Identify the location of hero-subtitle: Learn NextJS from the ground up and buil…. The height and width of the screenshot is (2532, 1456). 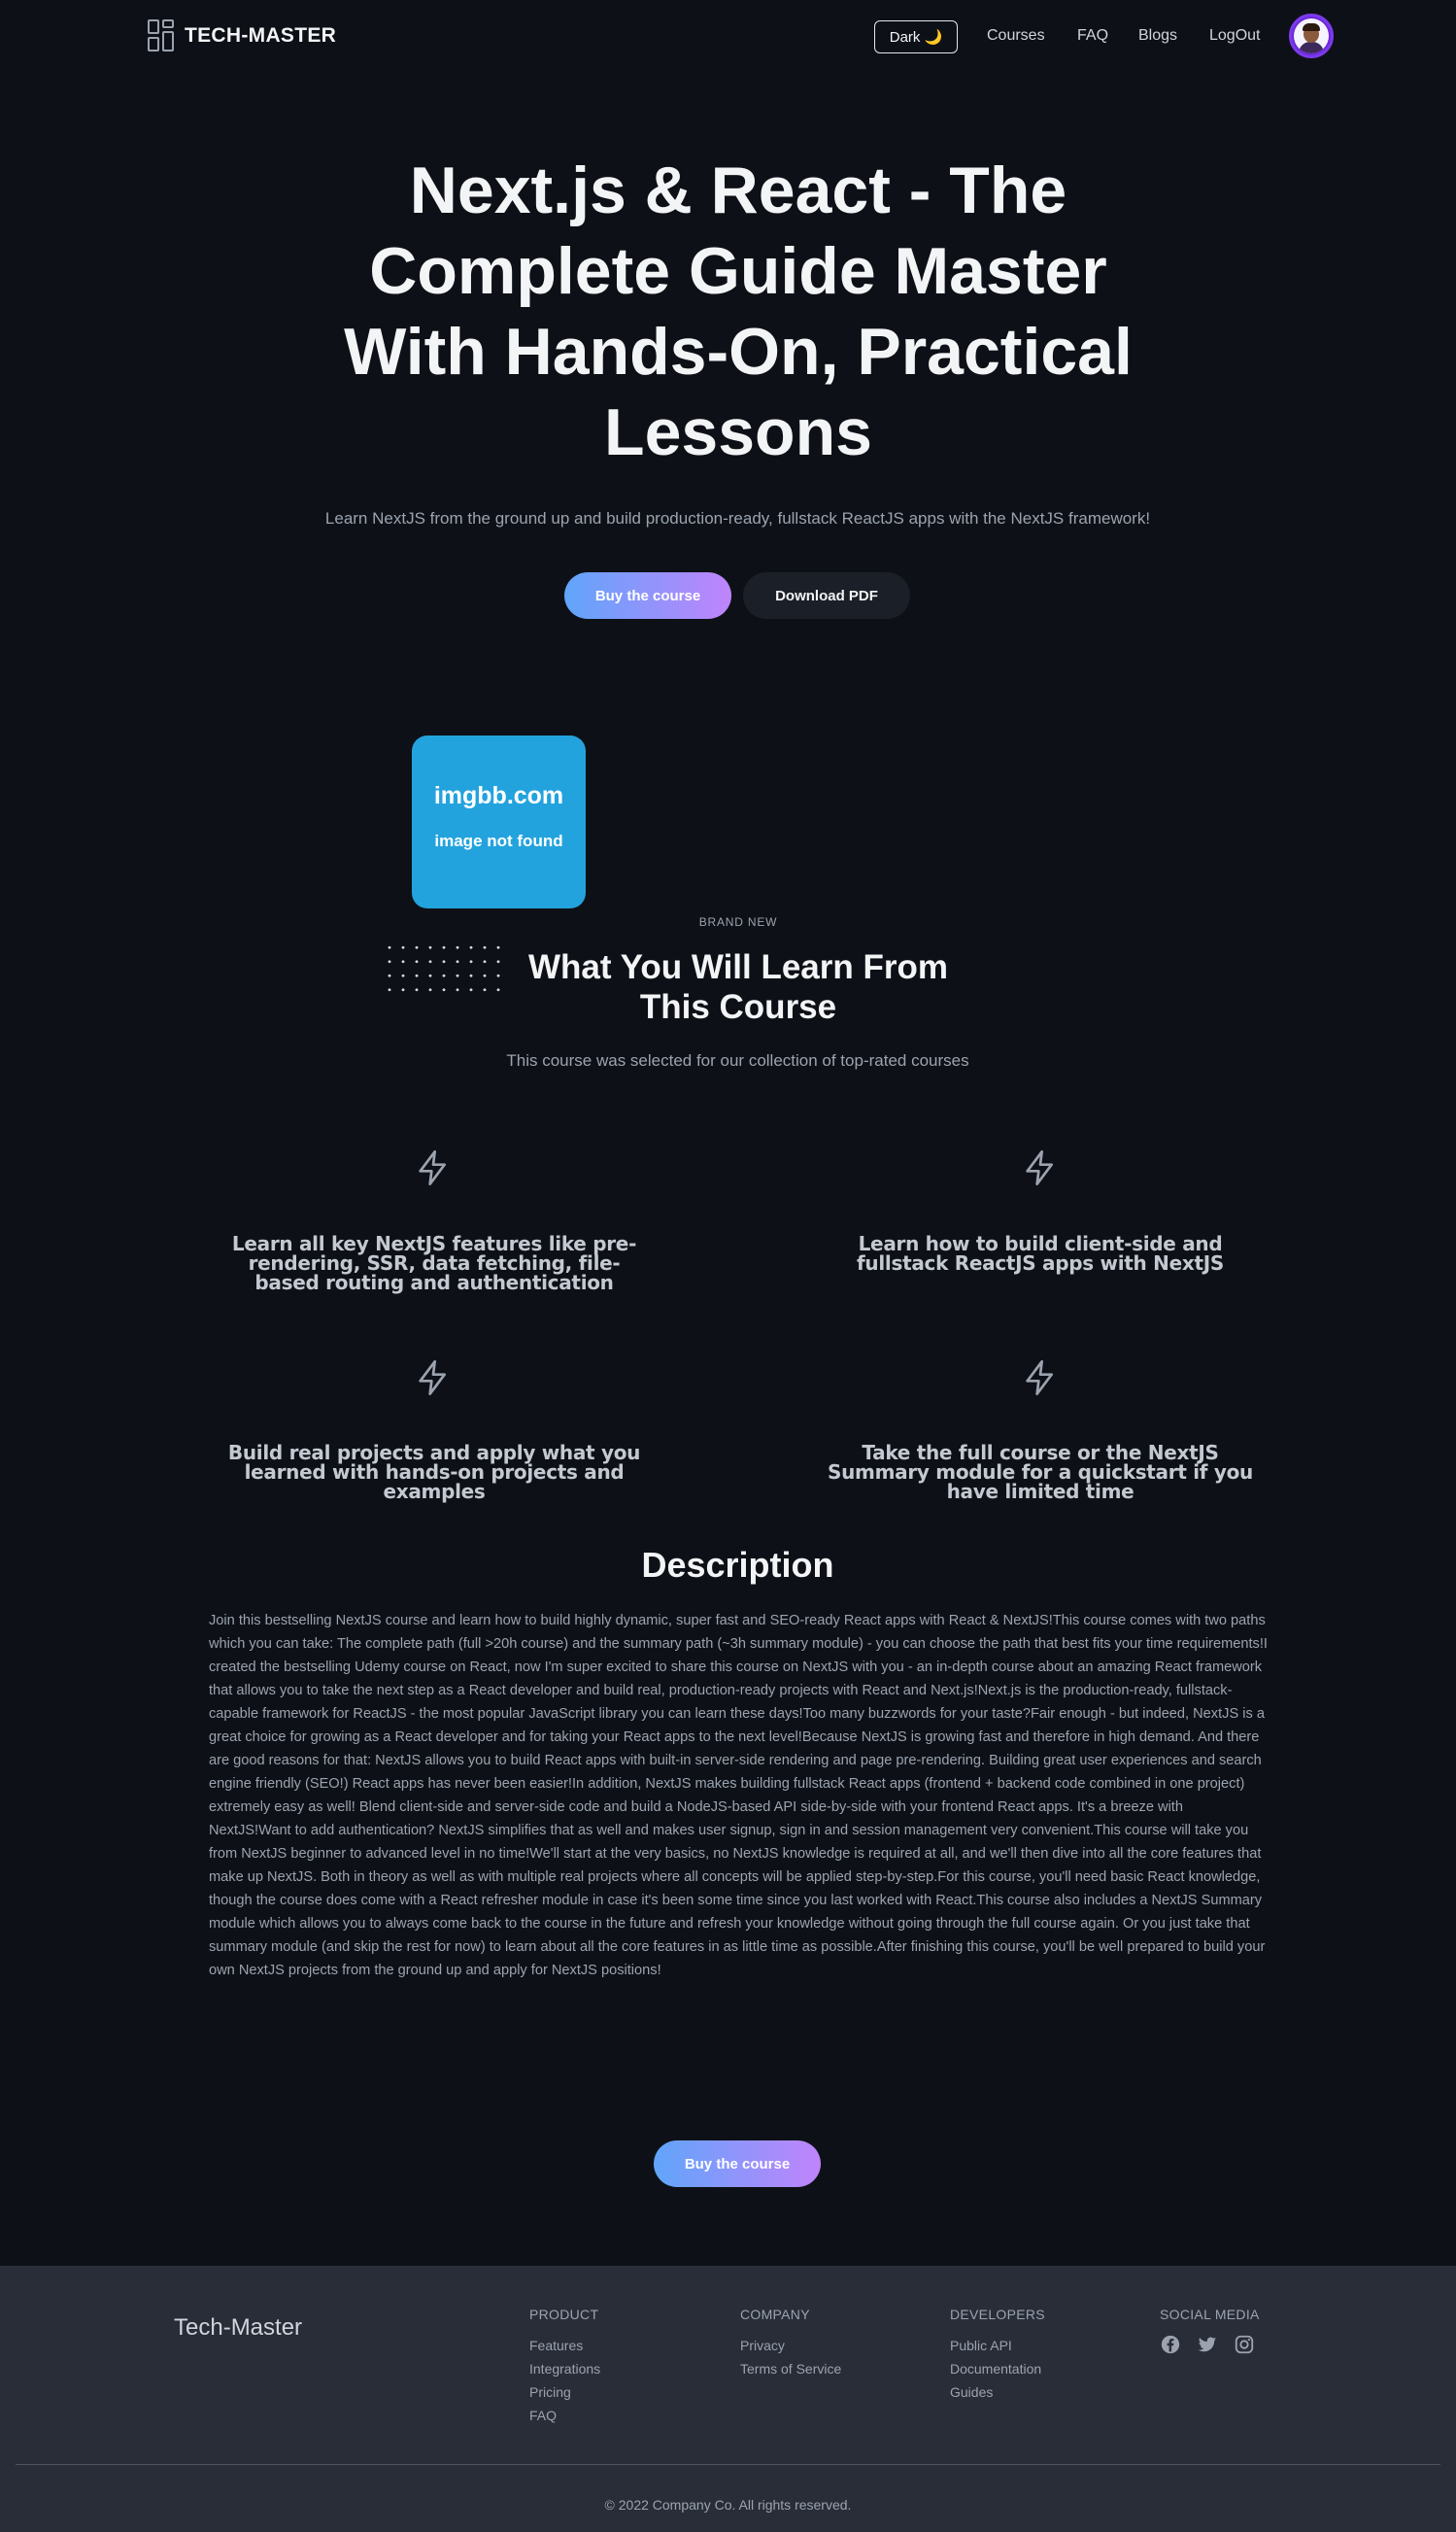
(737, 518).